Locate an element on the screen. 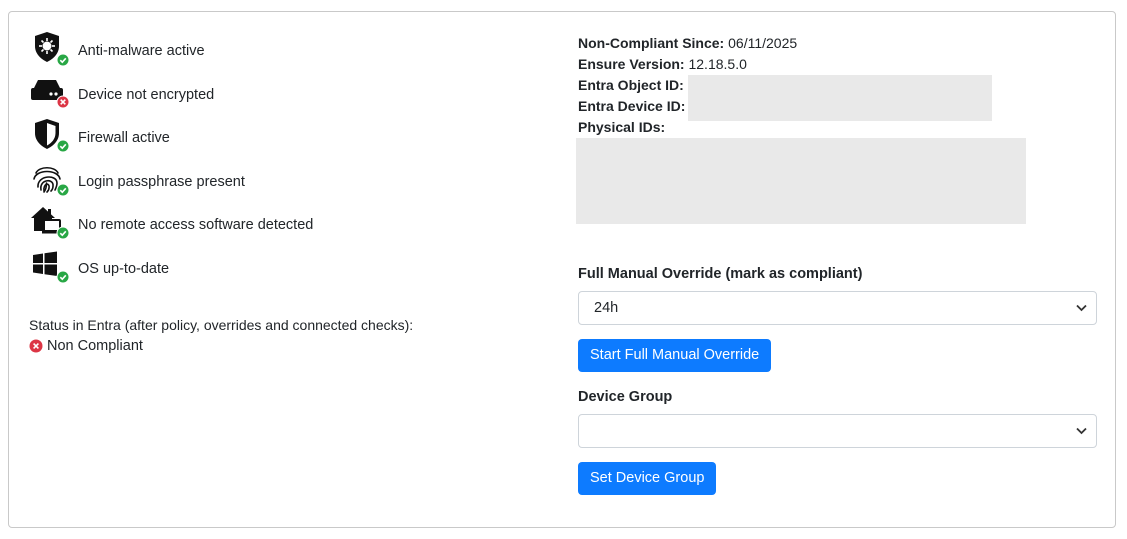 The height and width of the screenshot is (539, 1127). check-remote-access: No remote access software detected is located at coordinates (240, 222).